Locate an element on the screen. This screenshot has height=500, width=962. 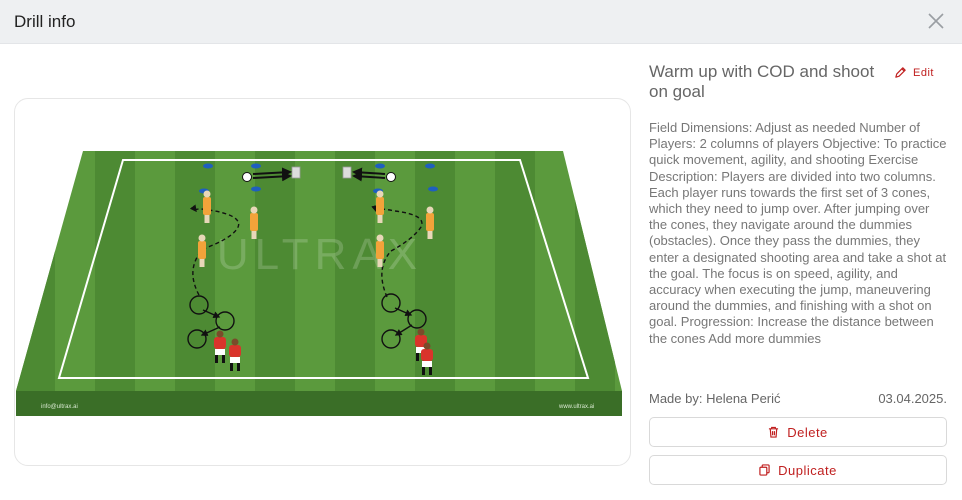
delete-label: Delete is located at coordinates (807, 432).